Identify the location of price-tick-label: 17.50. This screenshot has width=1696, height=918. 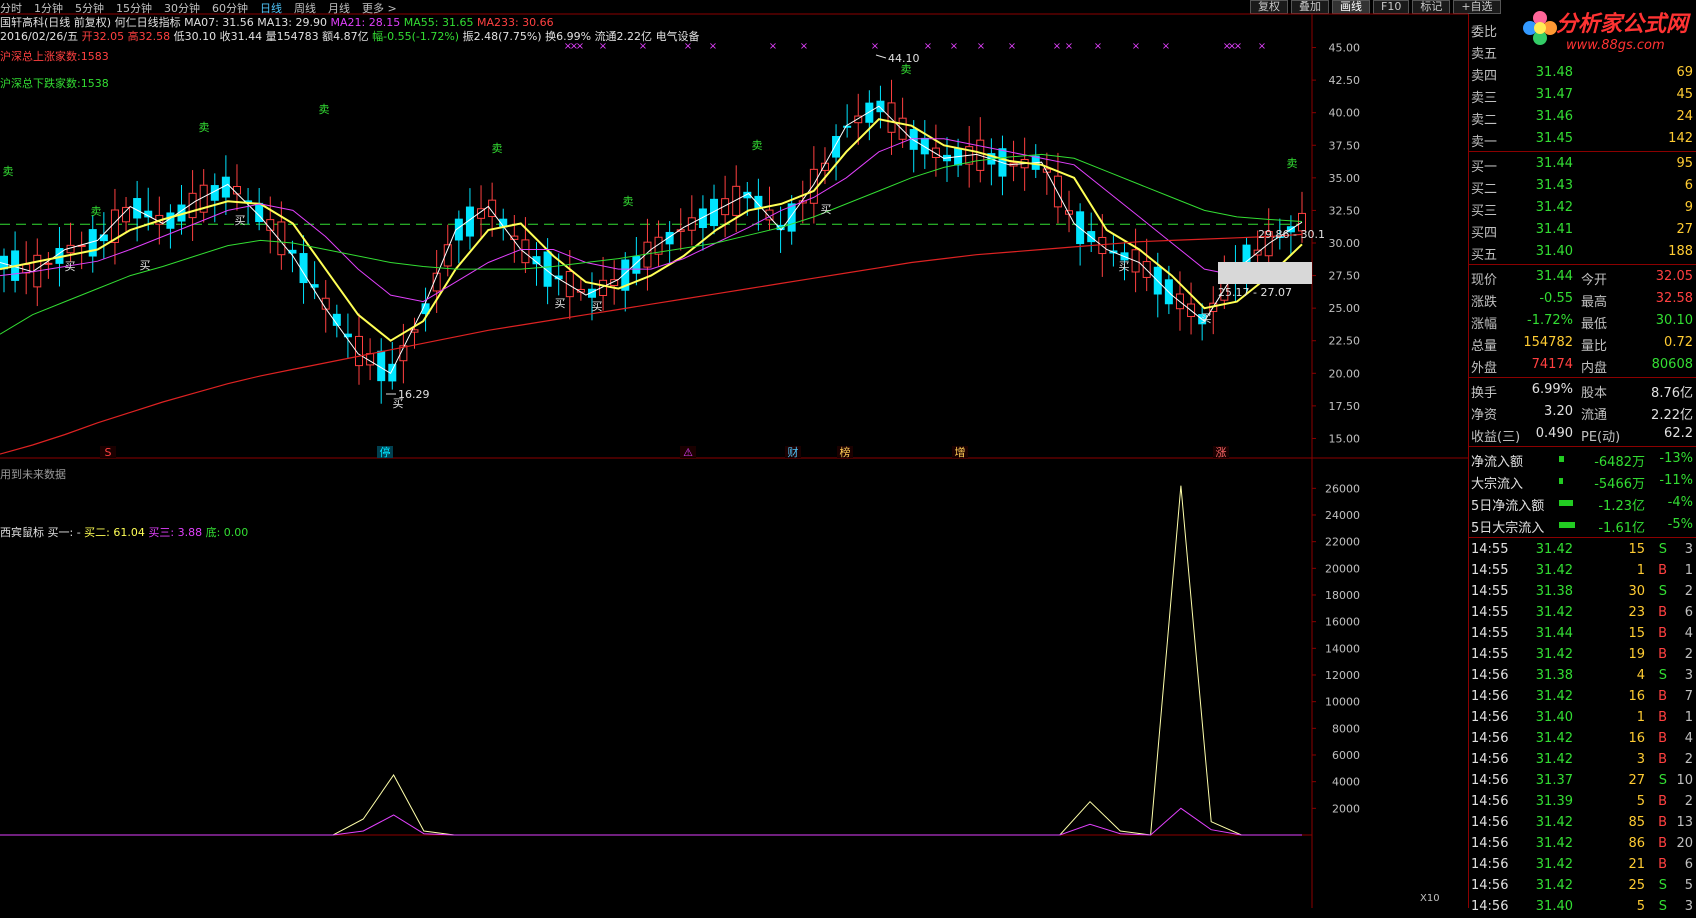
(1345, 406).